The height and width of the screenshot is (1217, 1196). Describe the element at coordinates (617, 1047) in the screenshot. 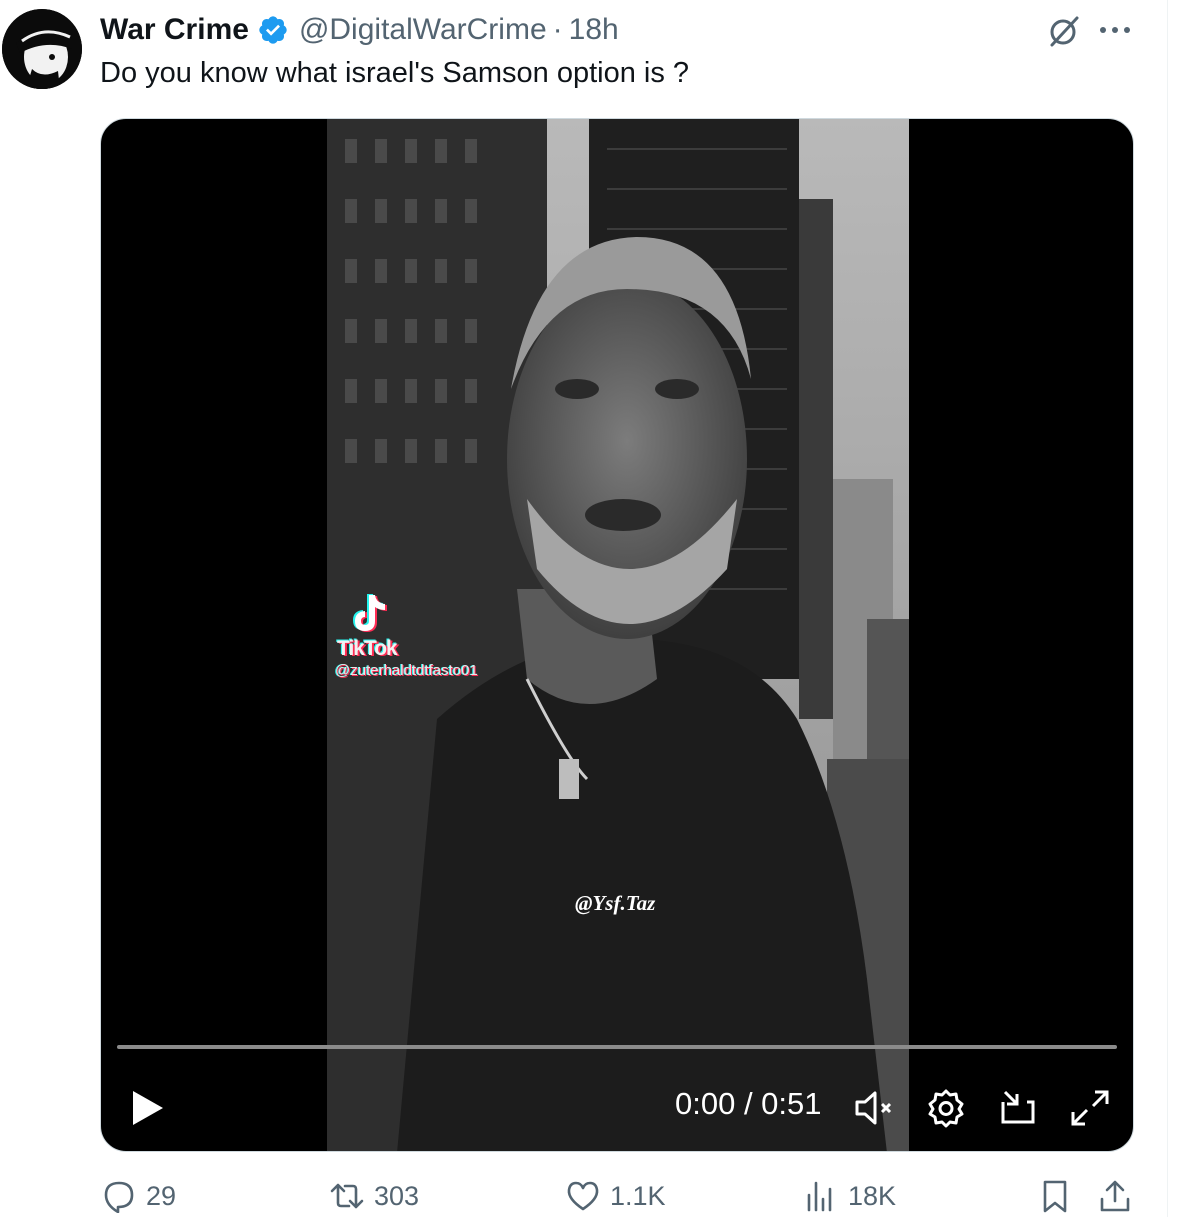

I see `video-progress-bar` at that location.